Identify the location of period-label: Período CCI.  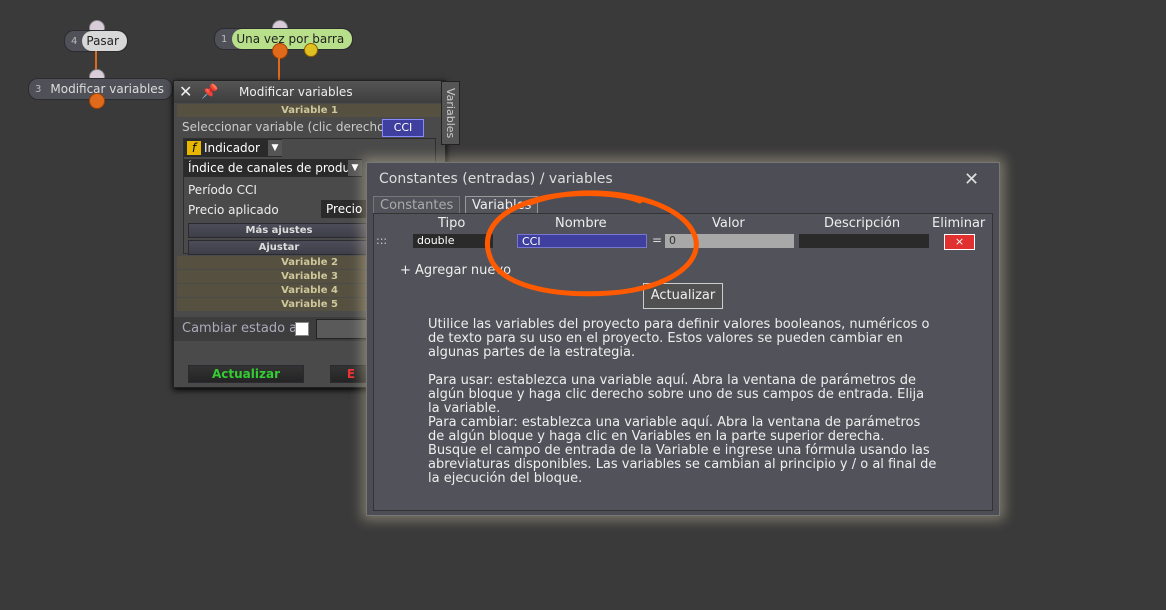
(222, 190).